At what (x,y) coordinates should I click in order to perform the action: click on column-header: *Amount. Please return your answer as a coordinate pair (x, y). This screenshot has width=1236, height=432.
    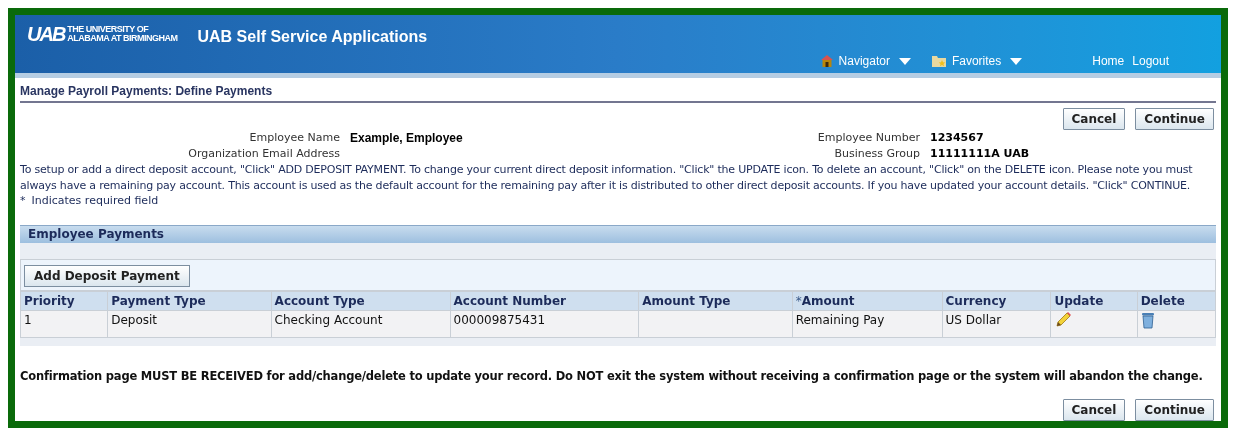
    Looking at the image, I should click on (867, 301).